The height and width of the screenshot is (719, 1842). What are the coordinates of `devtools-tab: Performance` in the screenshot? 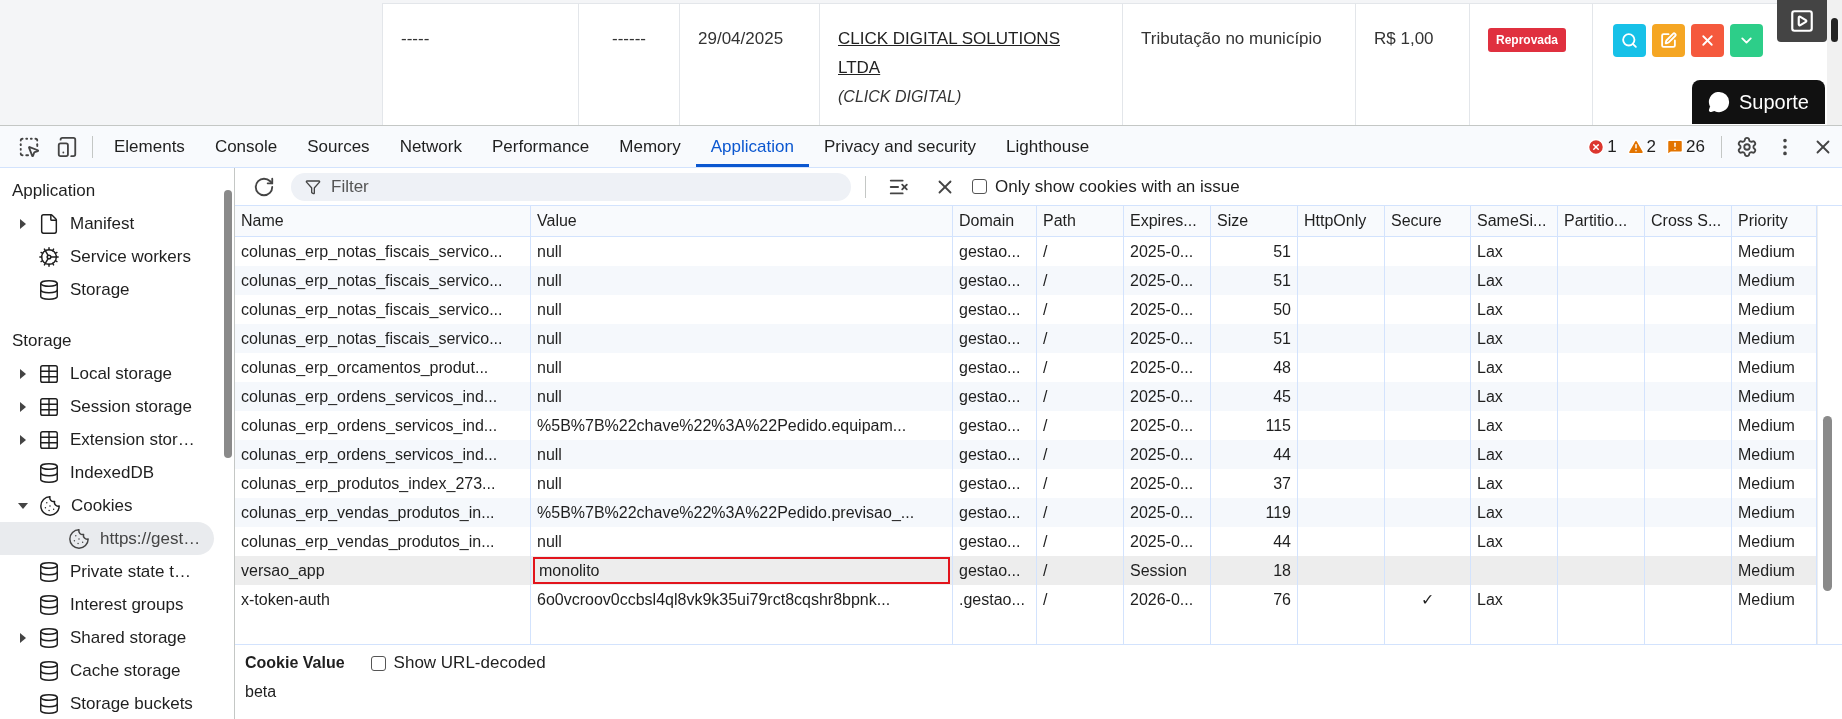 It's located at (541, 146).